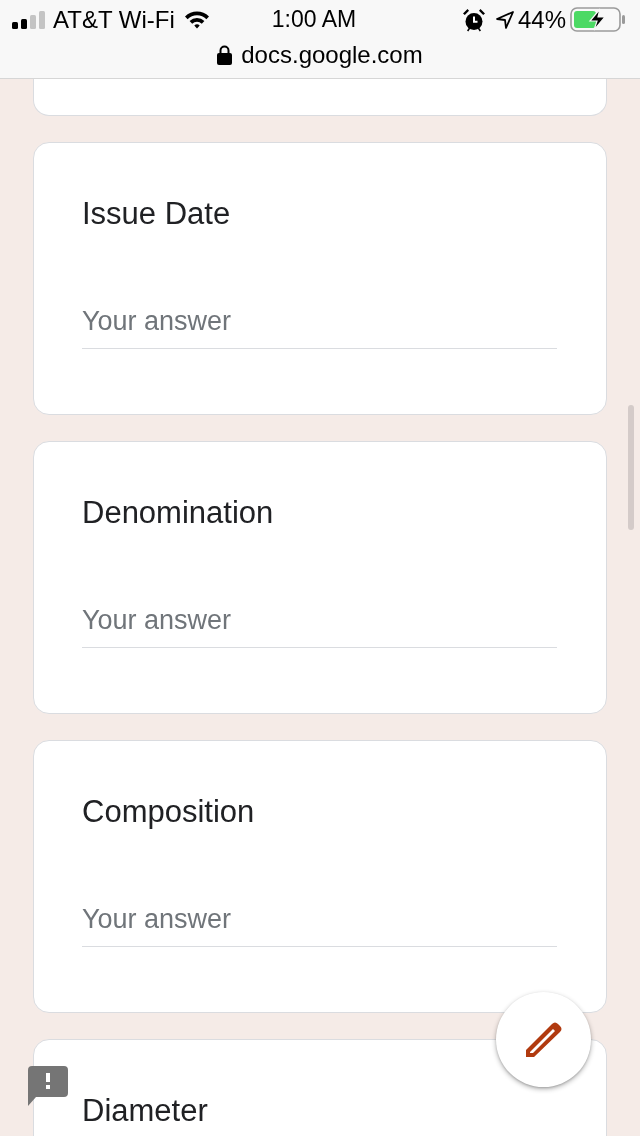  I want to click on lock-icon, so click(225, 54).